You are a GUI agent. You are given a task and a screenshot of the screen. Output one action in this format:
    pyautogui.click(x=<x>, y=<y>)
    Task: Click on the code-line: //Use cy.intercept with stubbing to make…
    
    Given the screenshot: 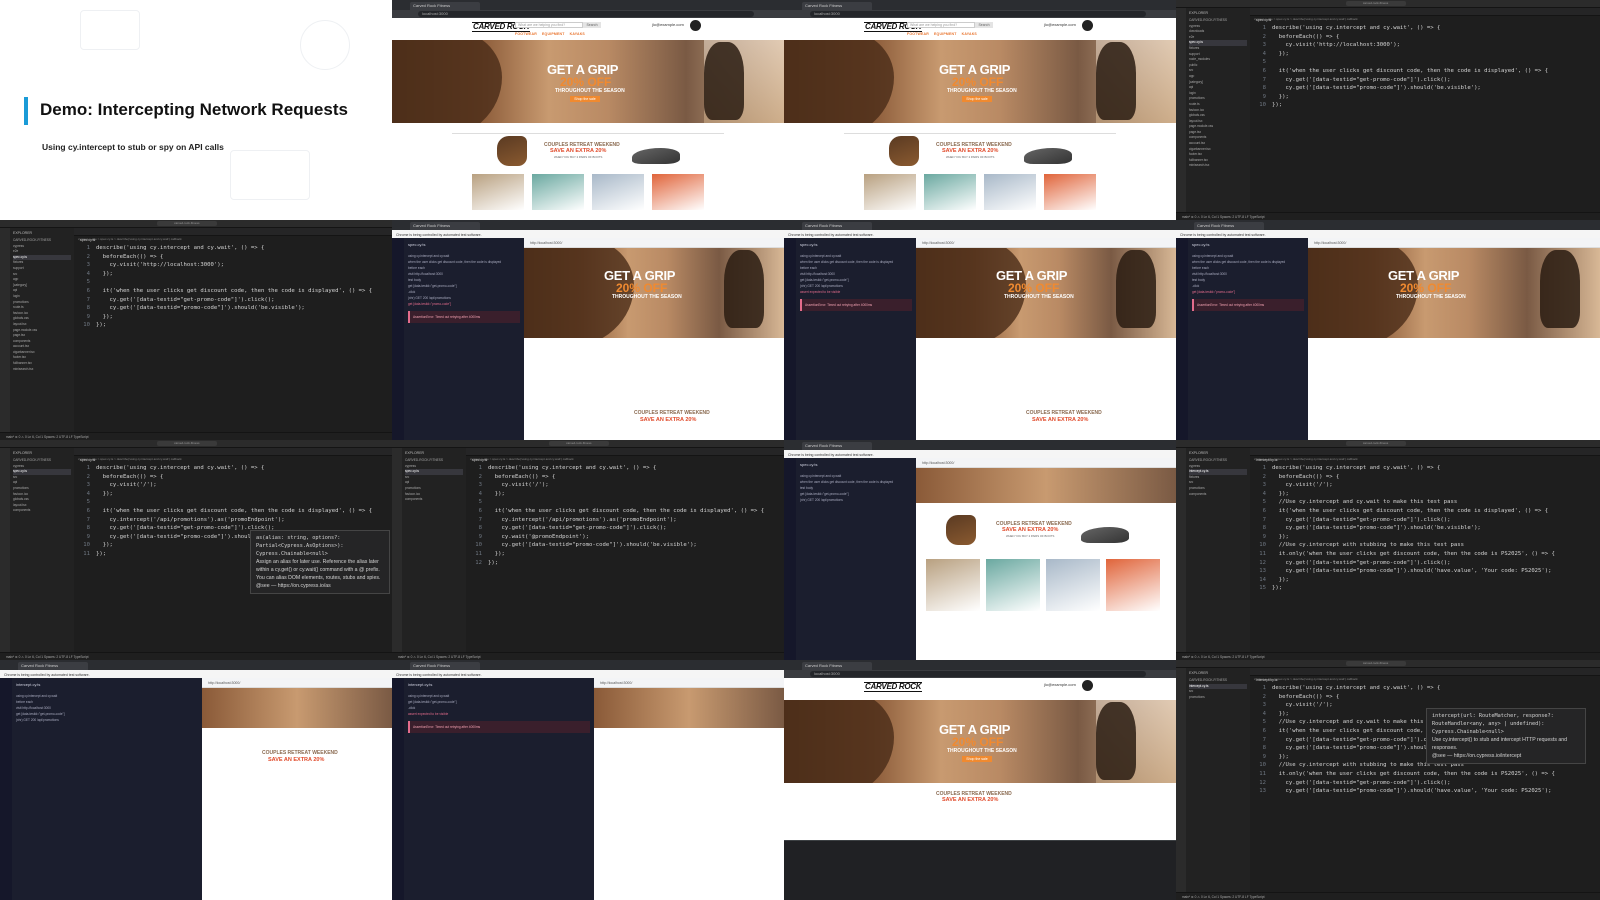 What is the action you would take?
    pyautogui.click(x=1368, y=545)
    